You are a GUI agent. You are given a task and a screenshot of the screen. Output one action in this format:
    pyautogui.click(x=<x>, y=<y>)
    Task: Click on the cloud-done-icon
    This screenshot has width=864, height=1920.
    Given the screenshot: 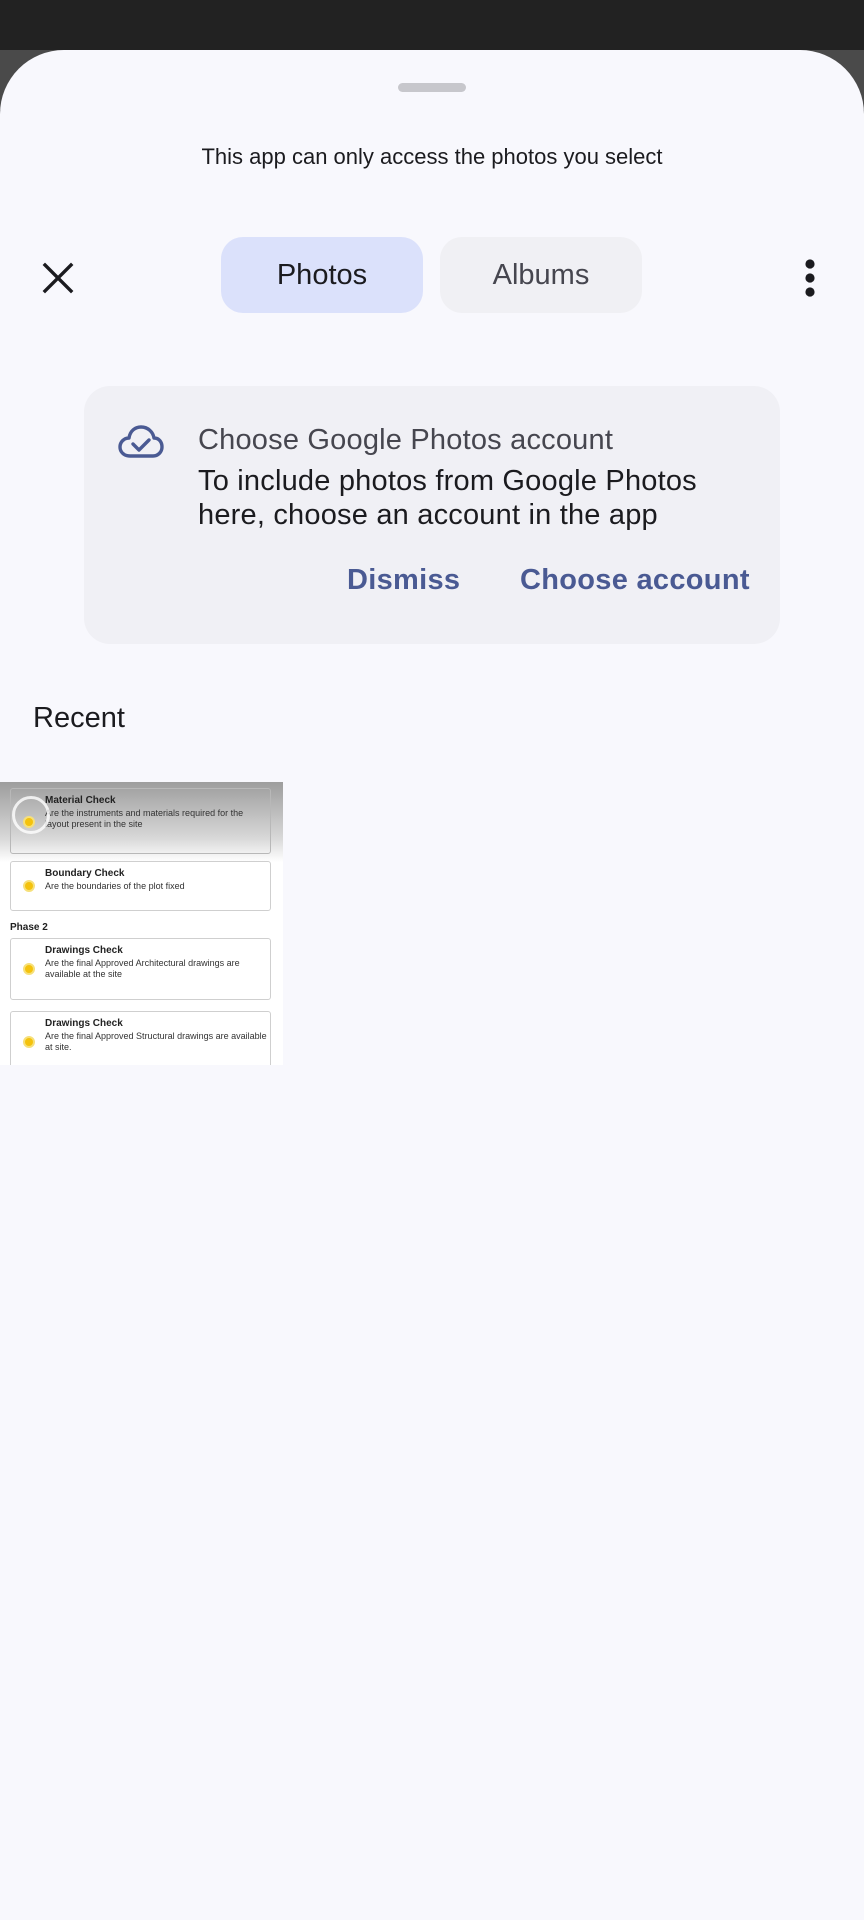 What is the action you would take?
    pyautogui.click(x=141, y=441)
    